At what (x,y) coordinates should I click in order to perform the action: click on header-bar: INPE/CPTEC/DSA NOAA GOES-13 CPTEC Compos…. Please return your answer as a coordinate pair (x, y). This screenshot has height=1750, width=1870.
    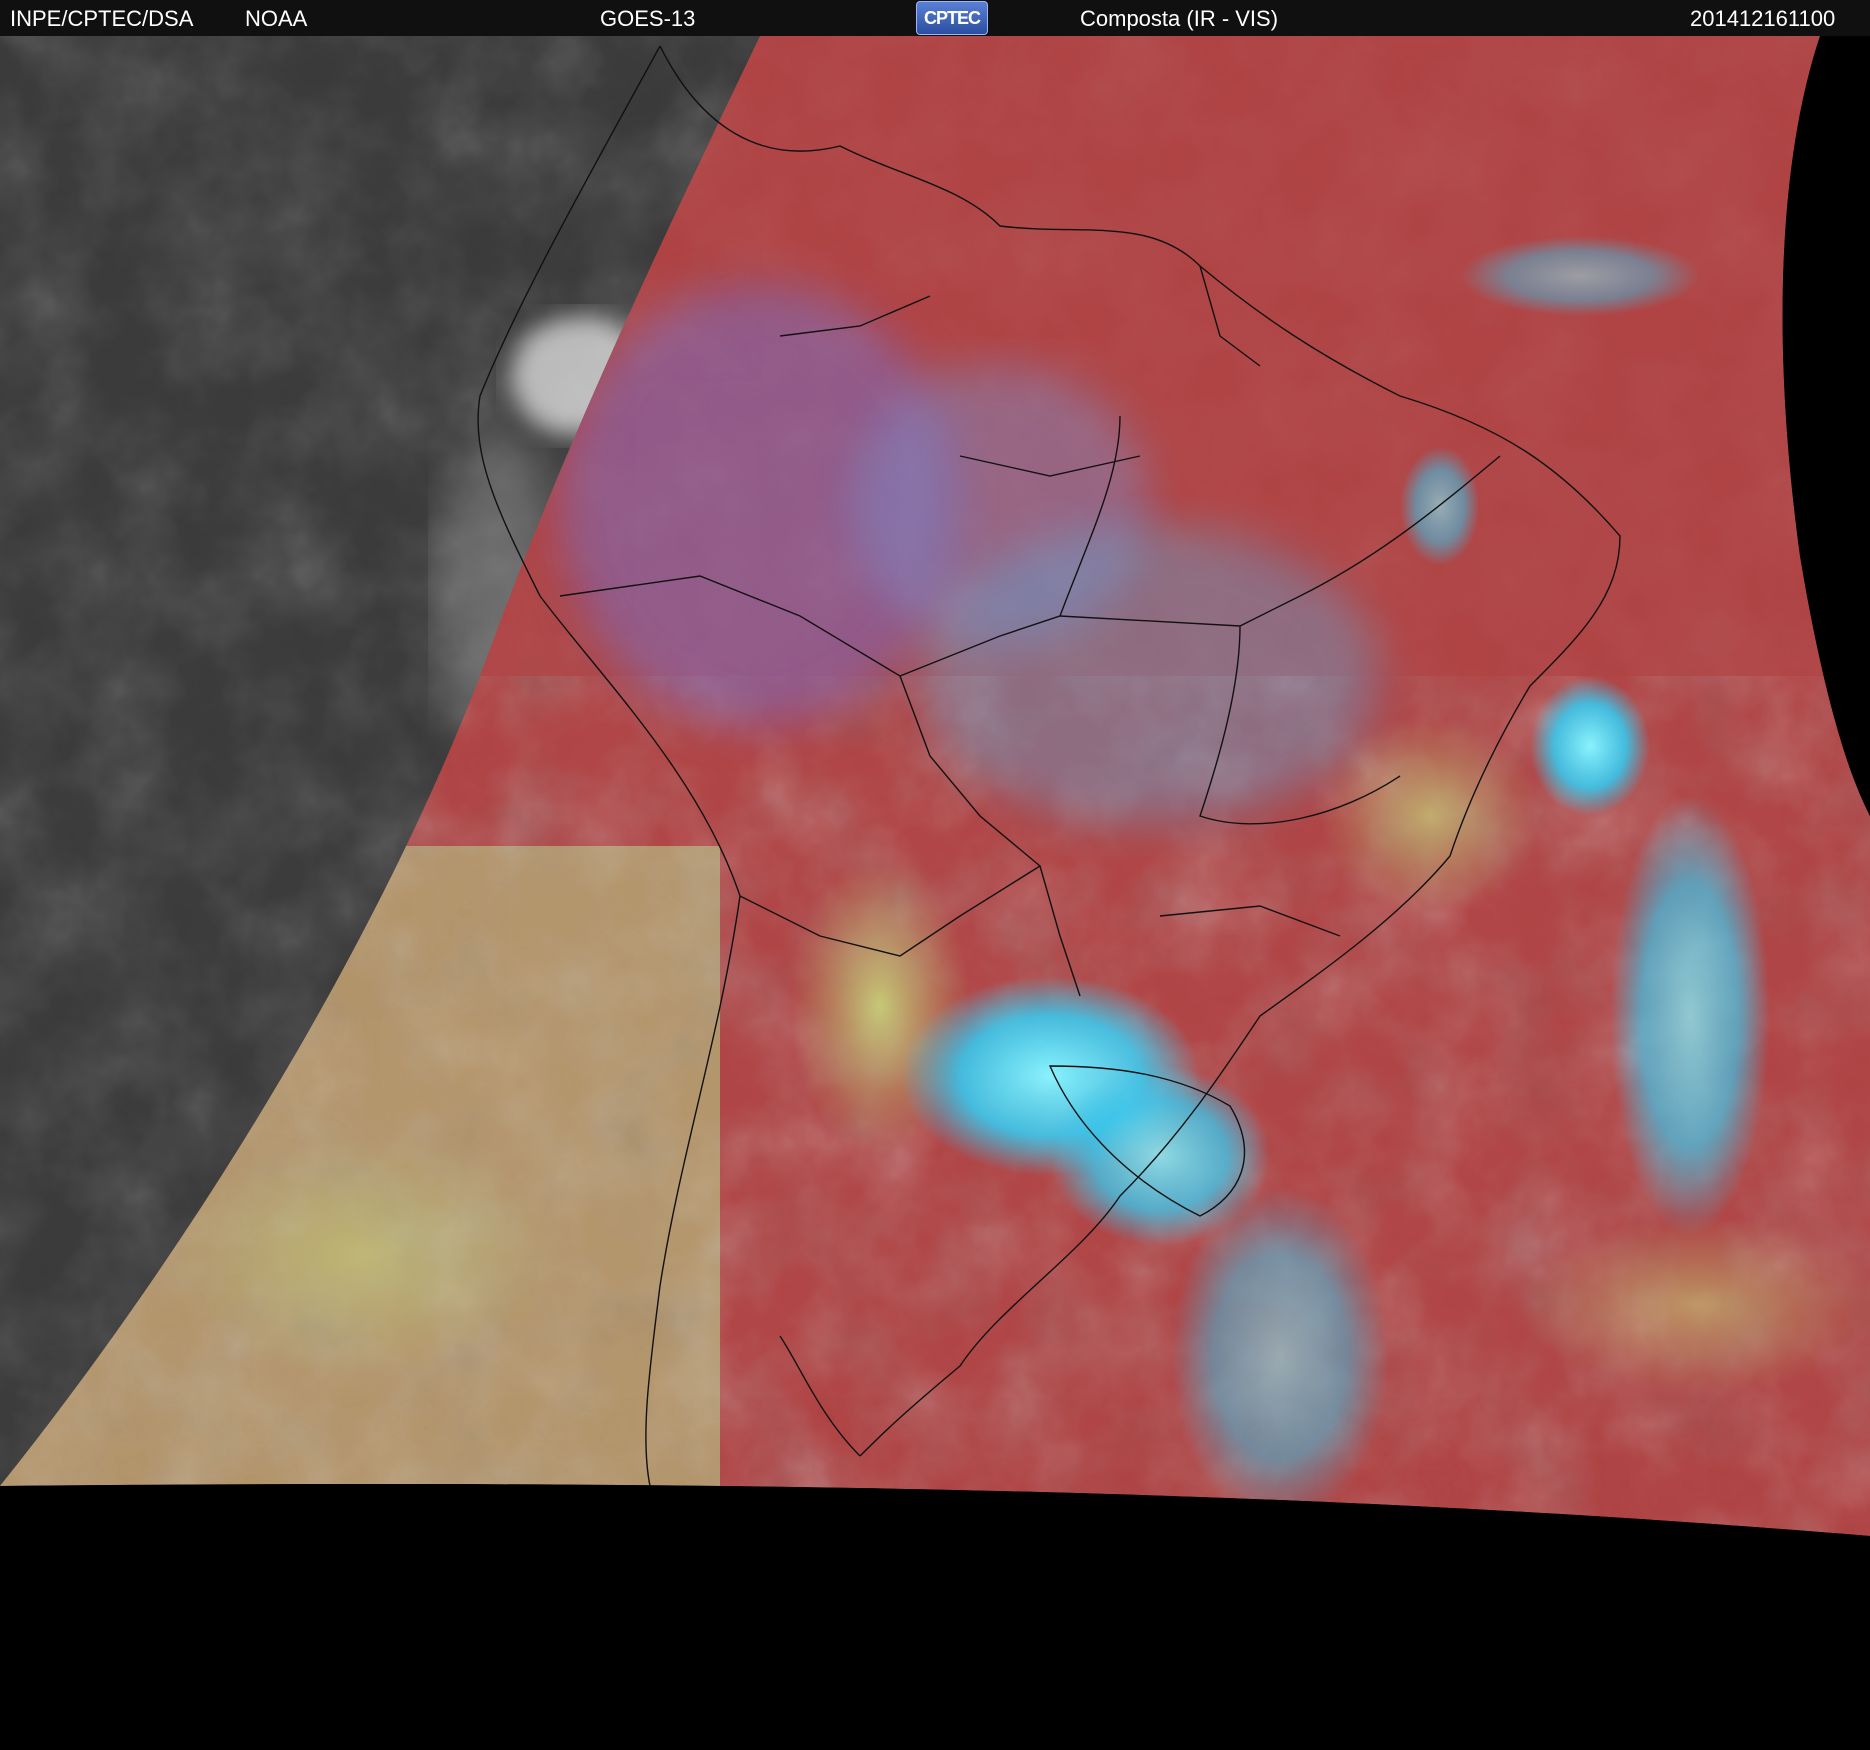
    Looking at the image, I should click on (935, 18).